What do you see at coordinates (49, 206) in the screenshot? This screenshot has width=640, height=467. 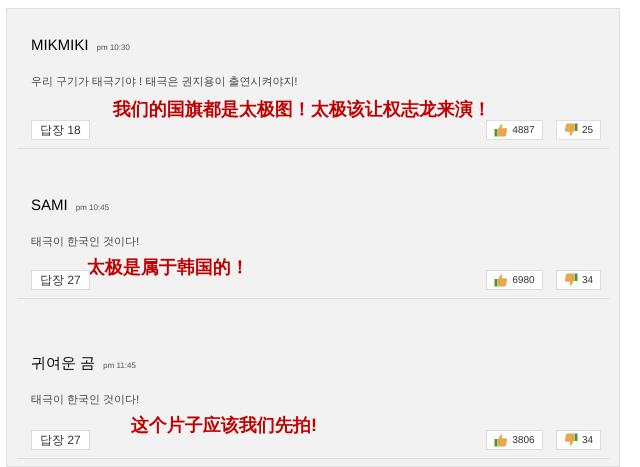 I see `author-name: SAMI` at bounding box center [49, 206].